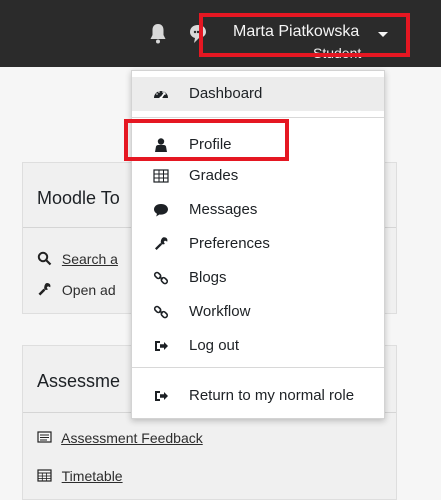 The height and width of the screenshot is (500, 441). Describe the element at coordinates (161, 176) in the screenshot. I see `table-icon` at that location.